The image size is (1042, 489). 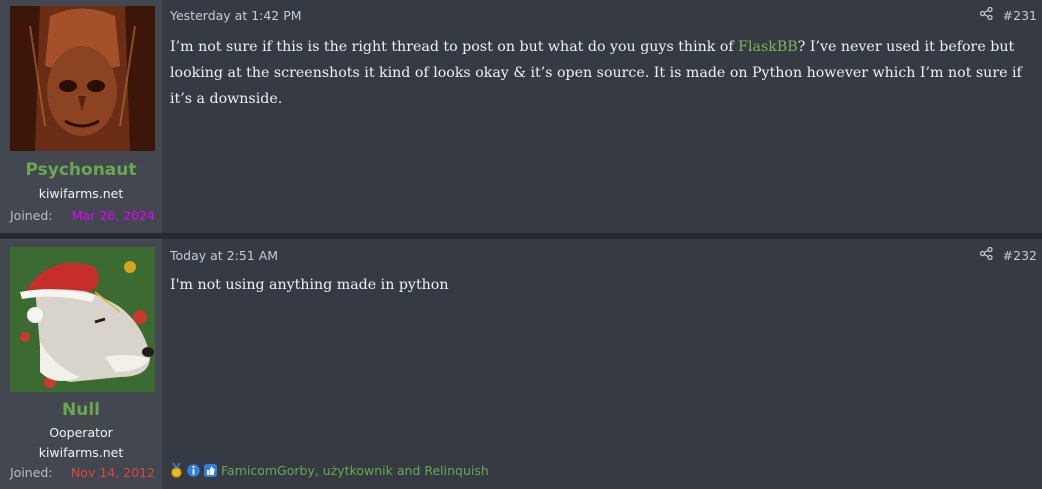 What do you see at coordinates (112, 472) in the screenshot?
I see `joined-date: Nov 14, 2012` at bounding box center [112, 472].